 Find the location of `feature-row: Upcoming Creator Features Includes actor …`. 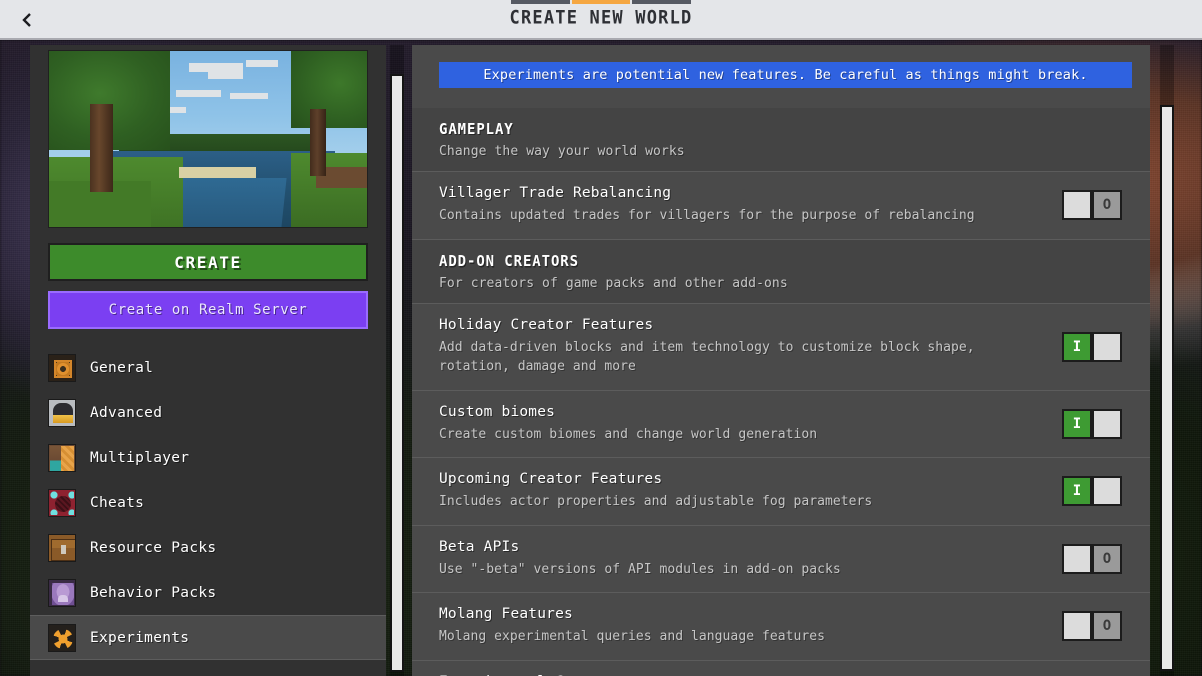

feature-row: Upcoming Creator Features Includes actor … is located at coordinates (781, 492).